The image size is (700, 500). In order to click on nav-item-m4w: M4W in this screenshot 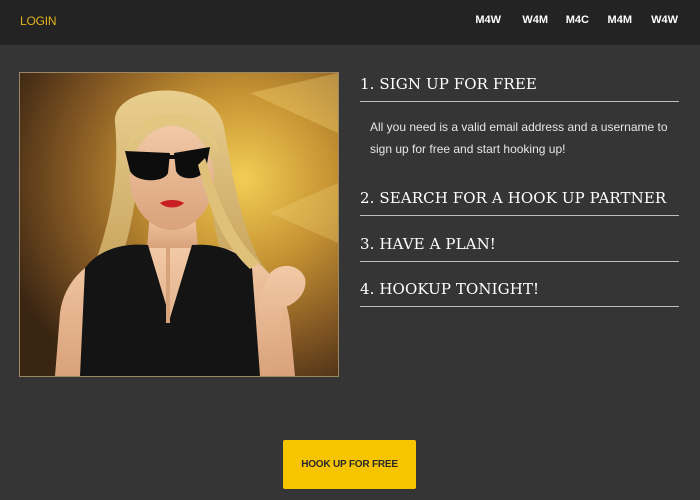, I will do `click(488, 20)`.